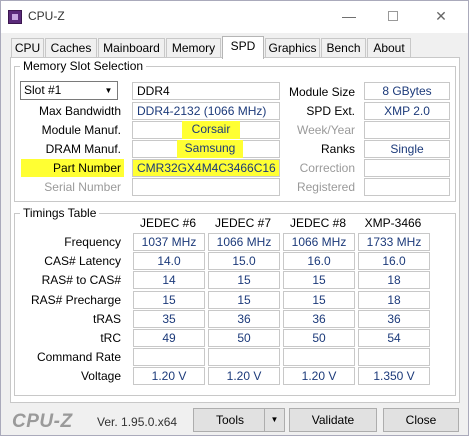 Image resolution: width=469 pixels, height=436 pixels. I want to click on timing-row-label: CAS# Latency, so click(82, 261).